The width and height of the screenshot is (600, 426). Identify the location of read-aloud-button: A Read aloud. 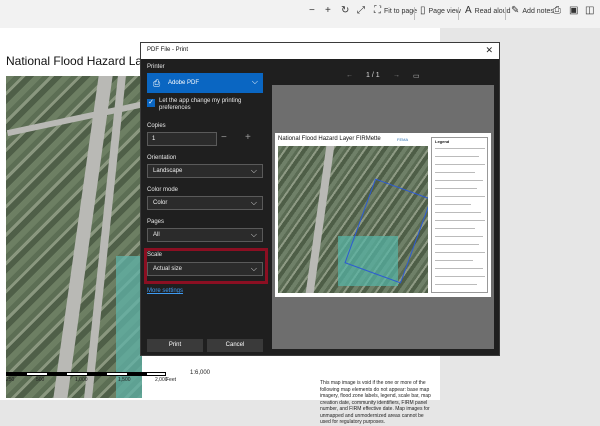
(487, 11).